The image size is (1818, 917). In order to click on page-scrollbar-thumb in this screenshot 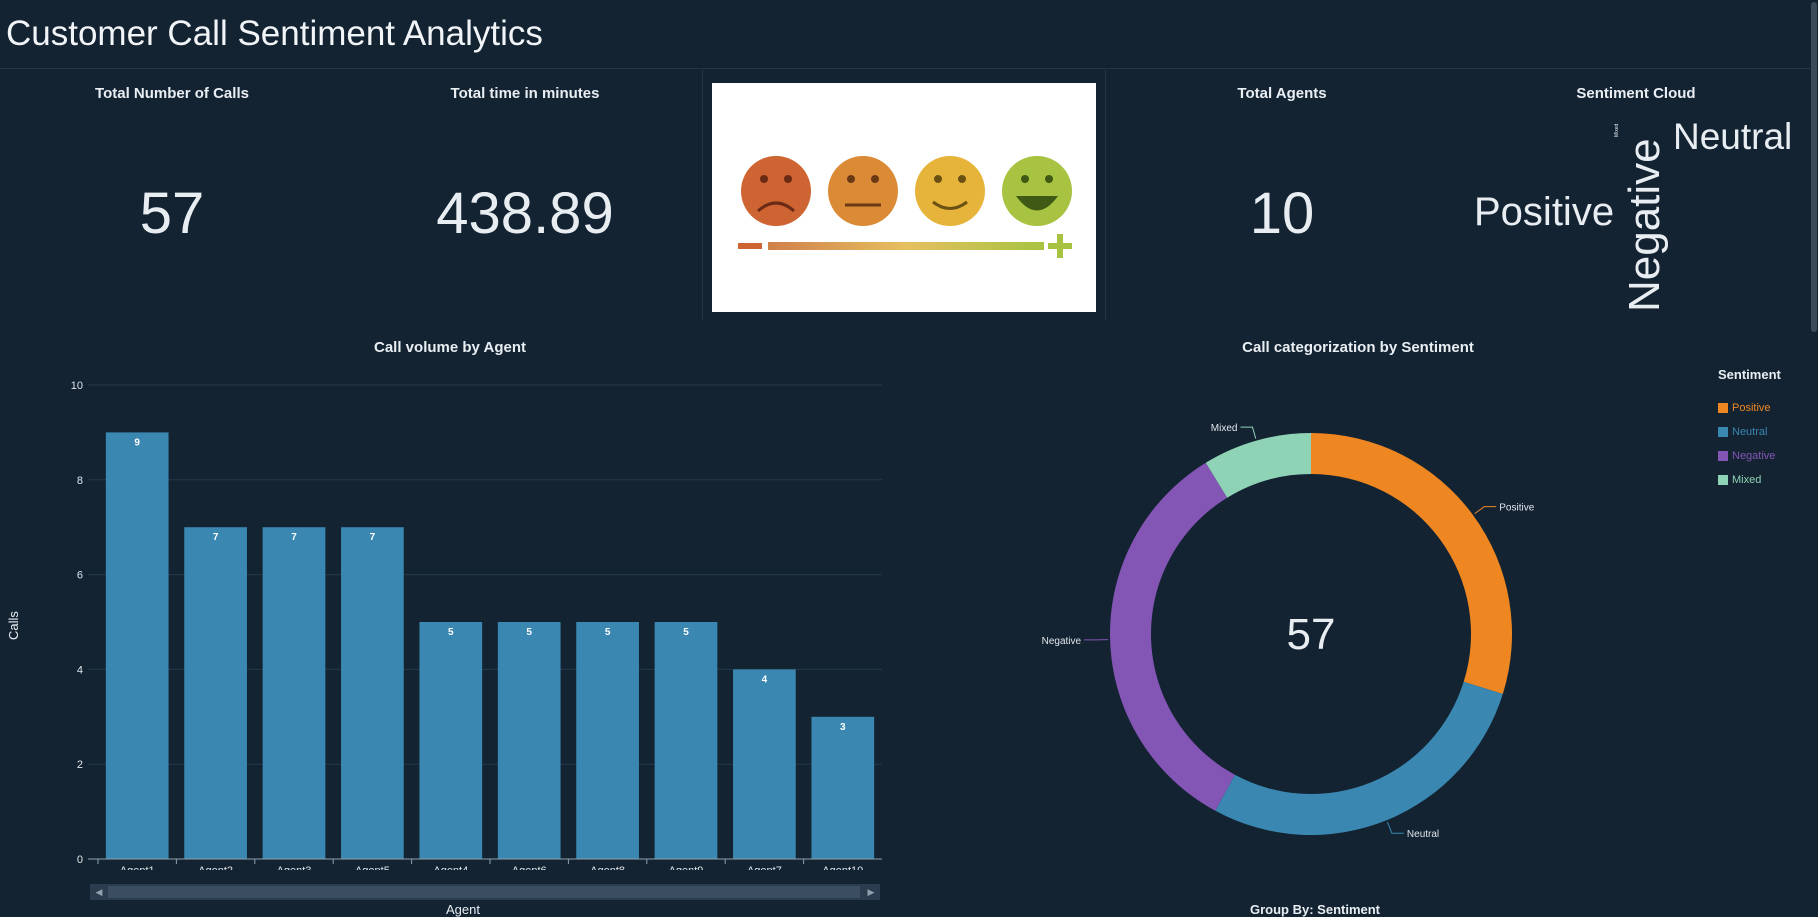, I will do `click(1814, 167)`.